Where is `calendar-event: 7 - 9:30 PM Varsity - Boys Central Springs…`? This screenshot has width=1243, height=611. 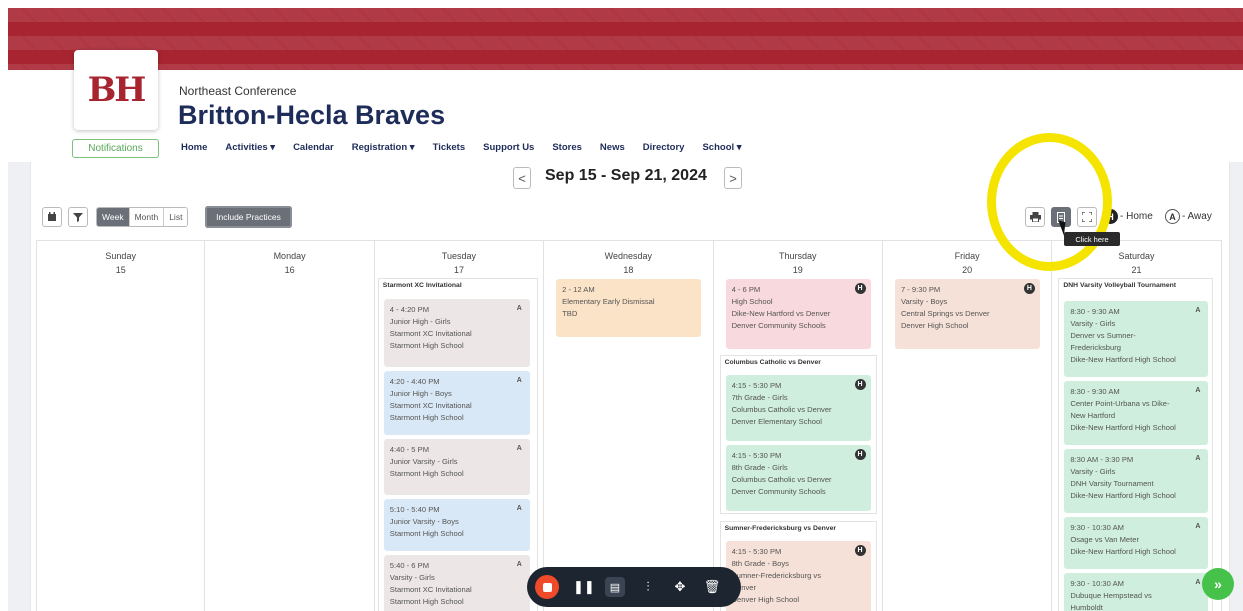
calendar-event: 7 - 9:30 PM Varsity - Boys Central Springs… is located at coordinates (967, 314).